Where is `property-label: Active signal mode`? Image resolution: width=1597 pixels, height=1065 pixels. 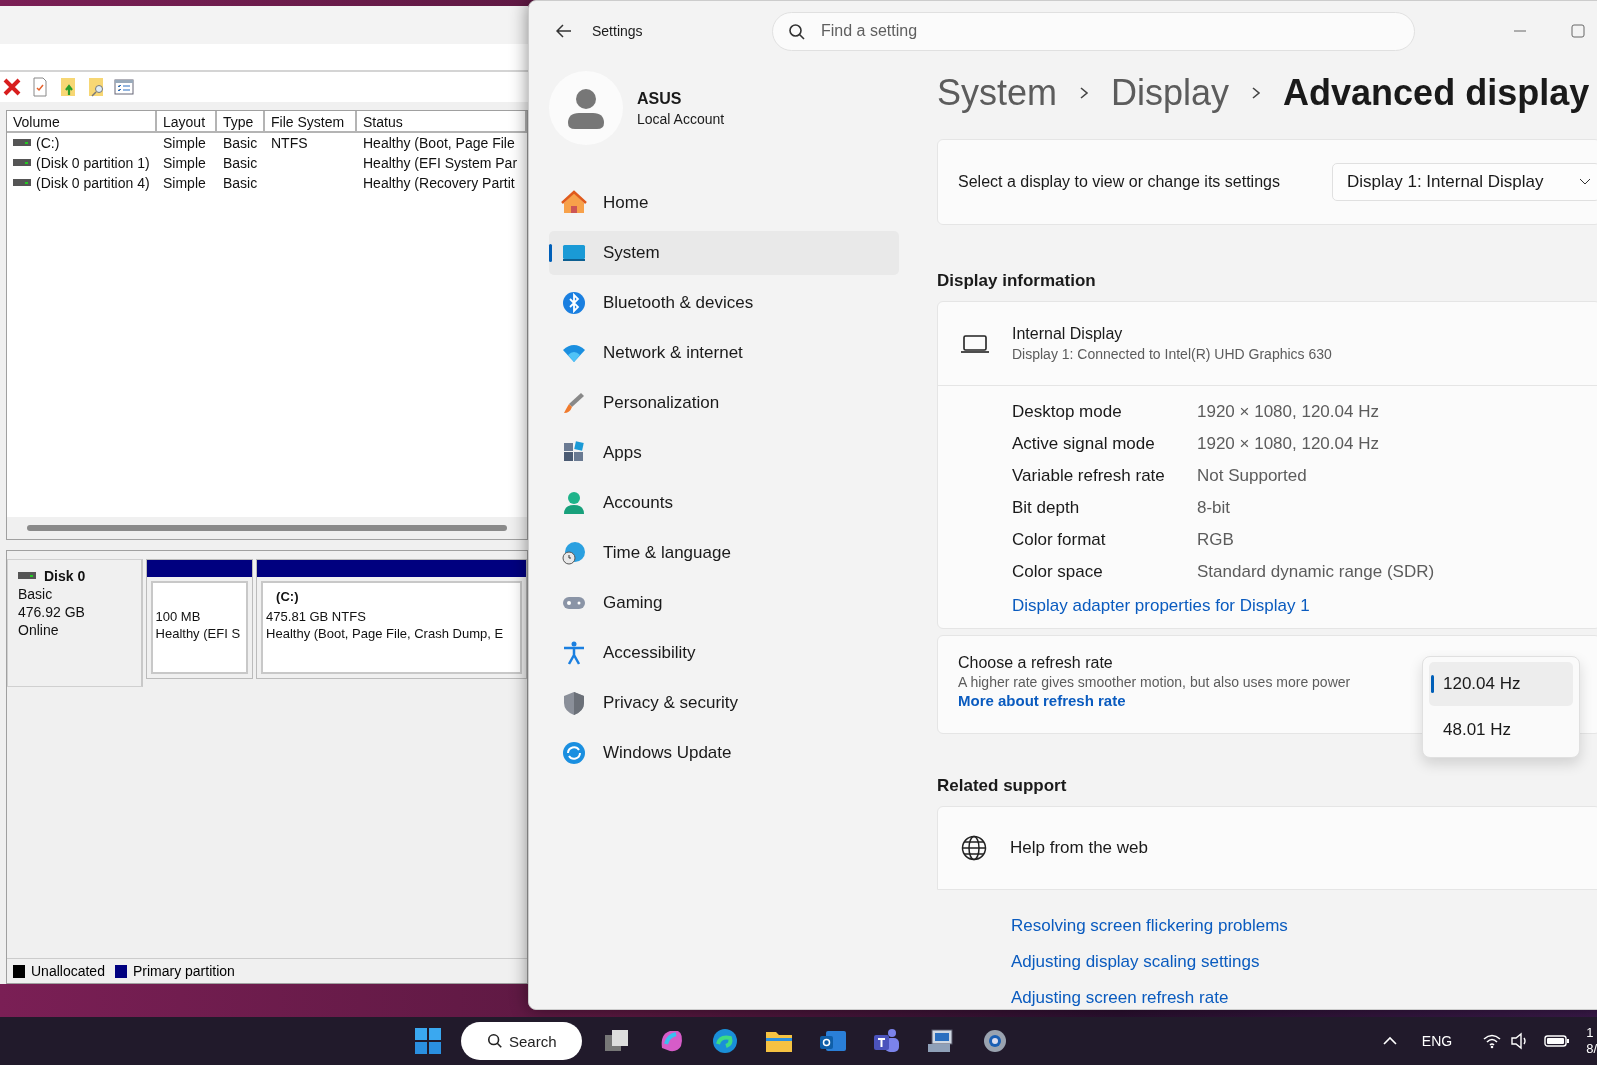 property-label: Active signal mode is located at coordinates (1084, 444).